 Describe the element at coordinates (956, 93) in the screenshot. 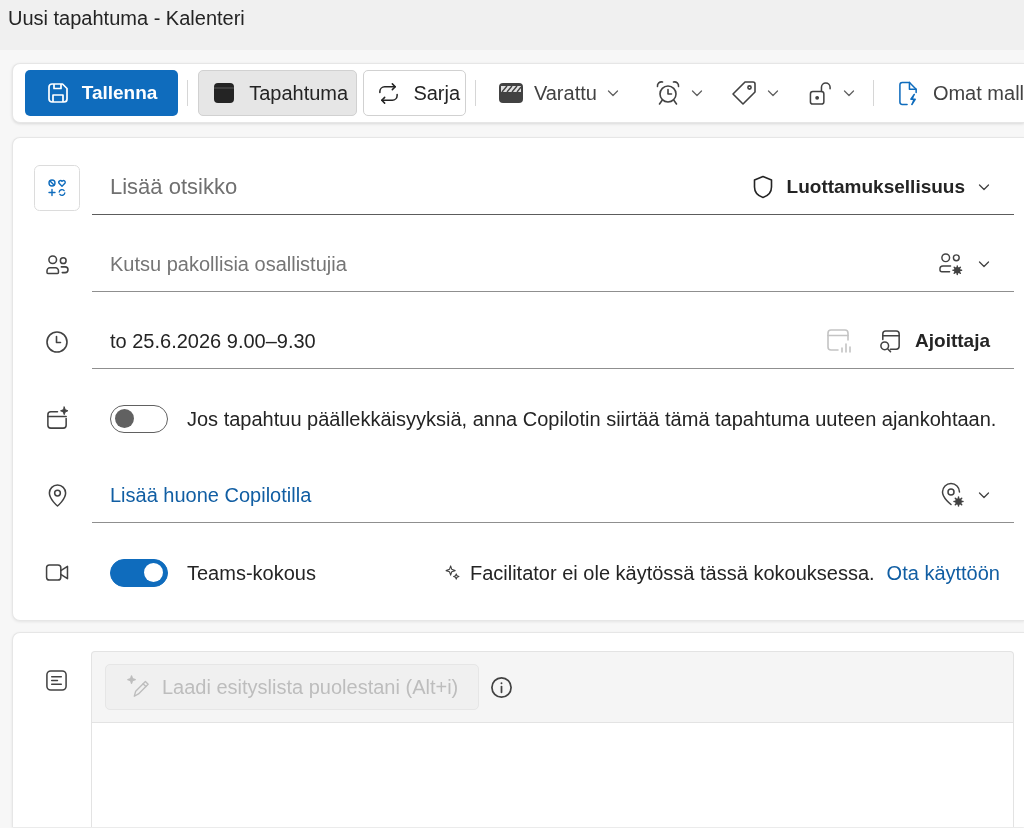

I see `templates-button: Omat mall` at that location.